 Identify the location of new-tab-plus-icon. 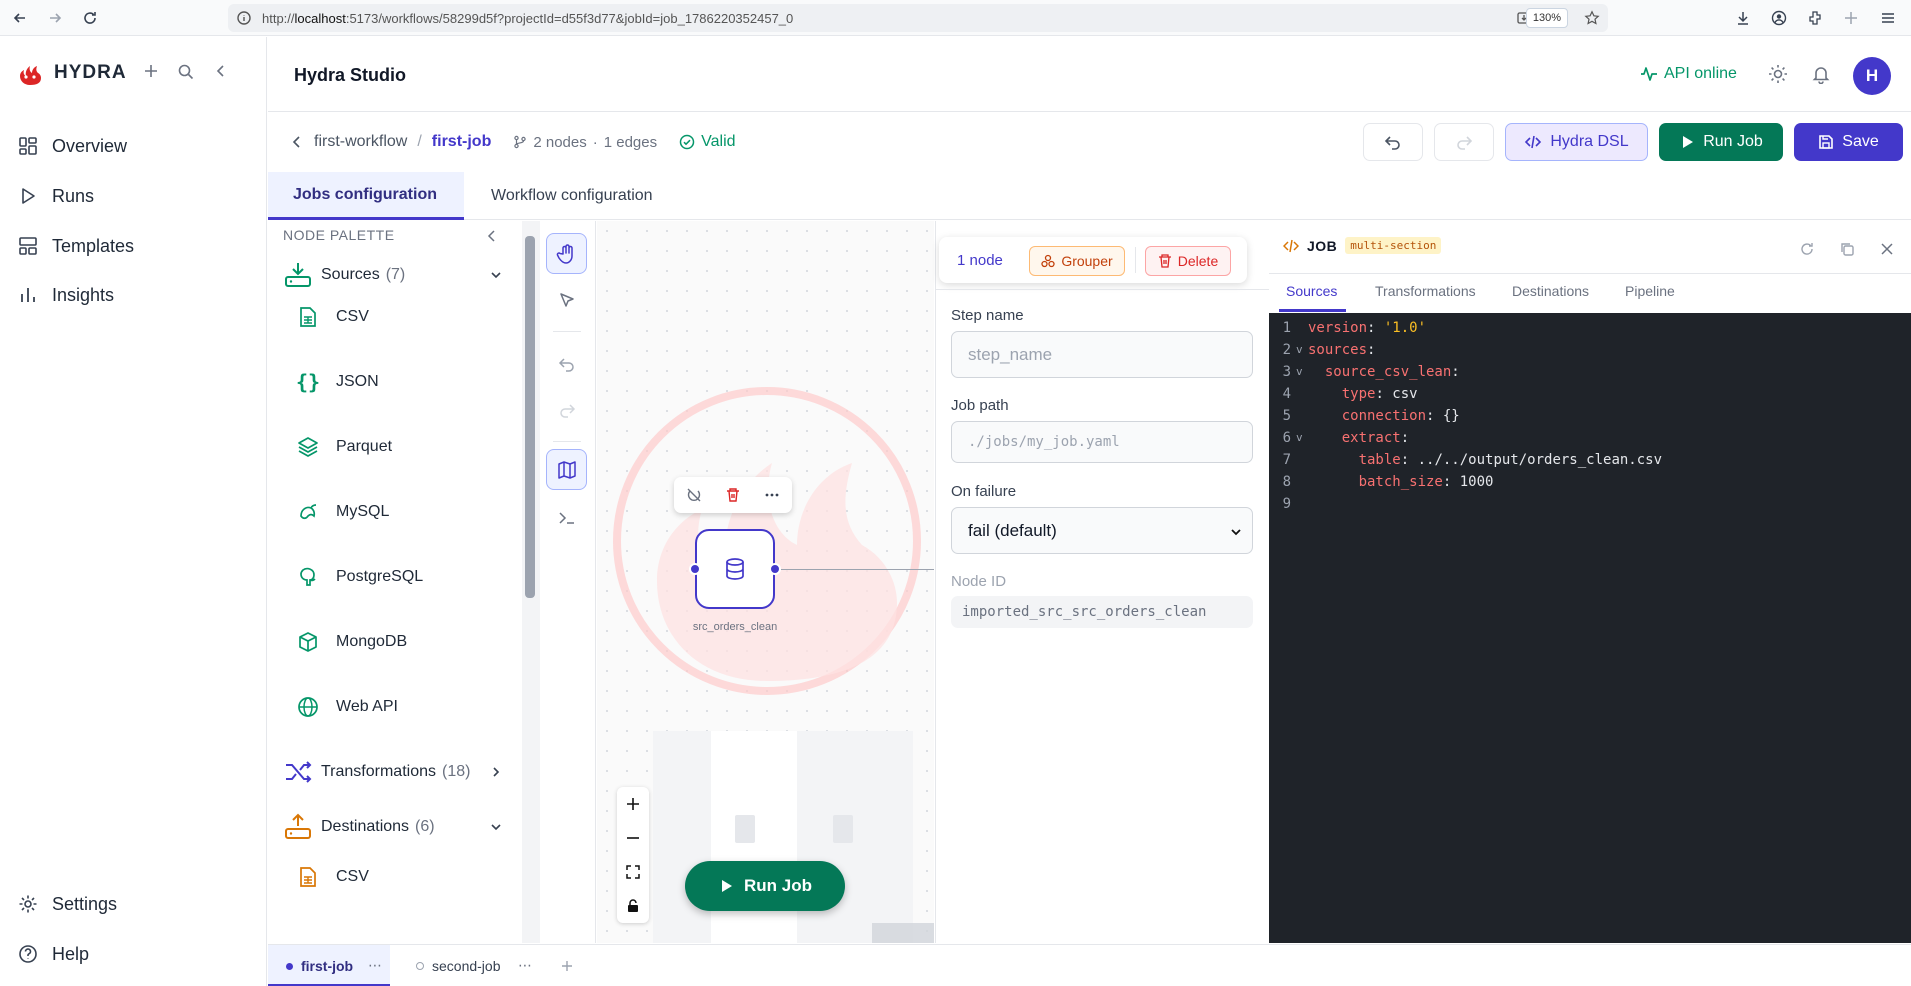
(1851, 18).